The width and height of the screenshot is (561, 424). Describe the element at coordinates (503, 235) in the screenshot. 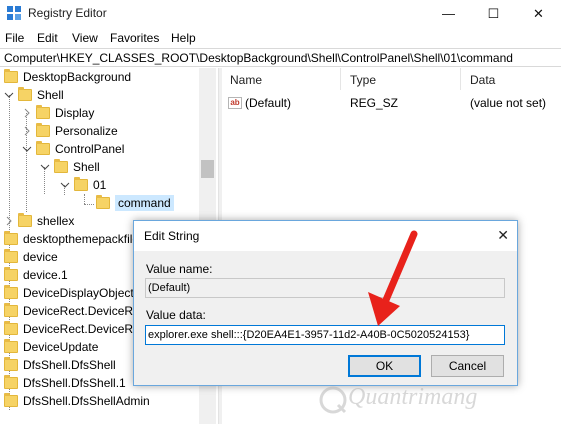

I see `close-icon: ✕` at that location.